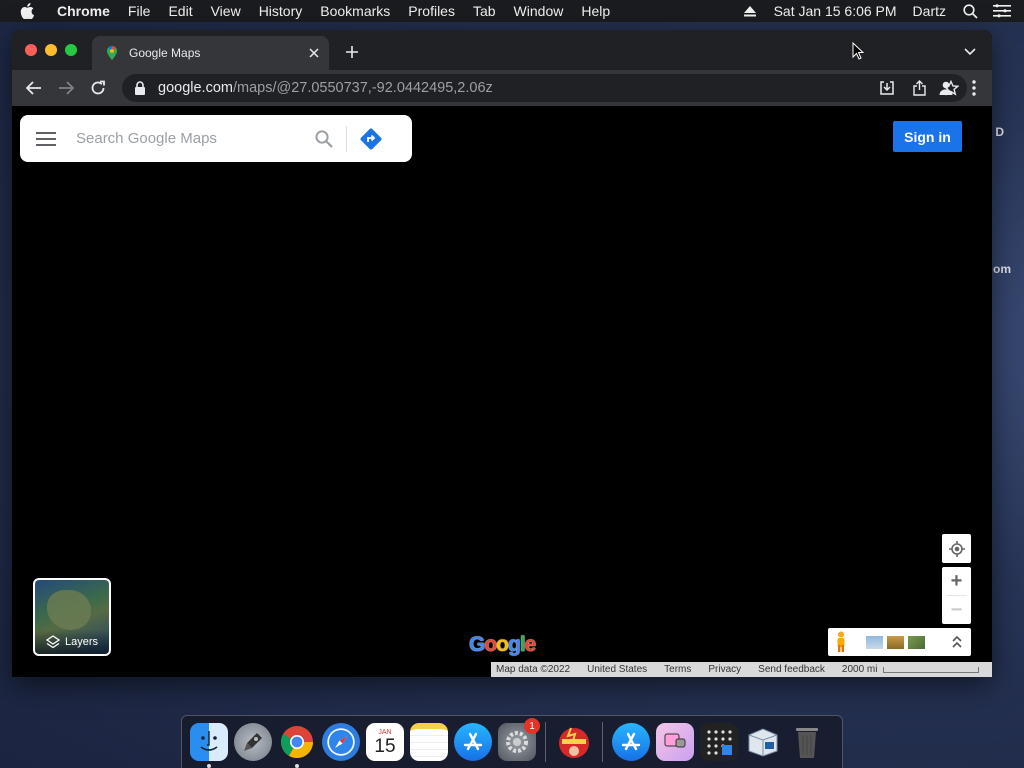  I want to click on scale-bar, so click(931, 669).